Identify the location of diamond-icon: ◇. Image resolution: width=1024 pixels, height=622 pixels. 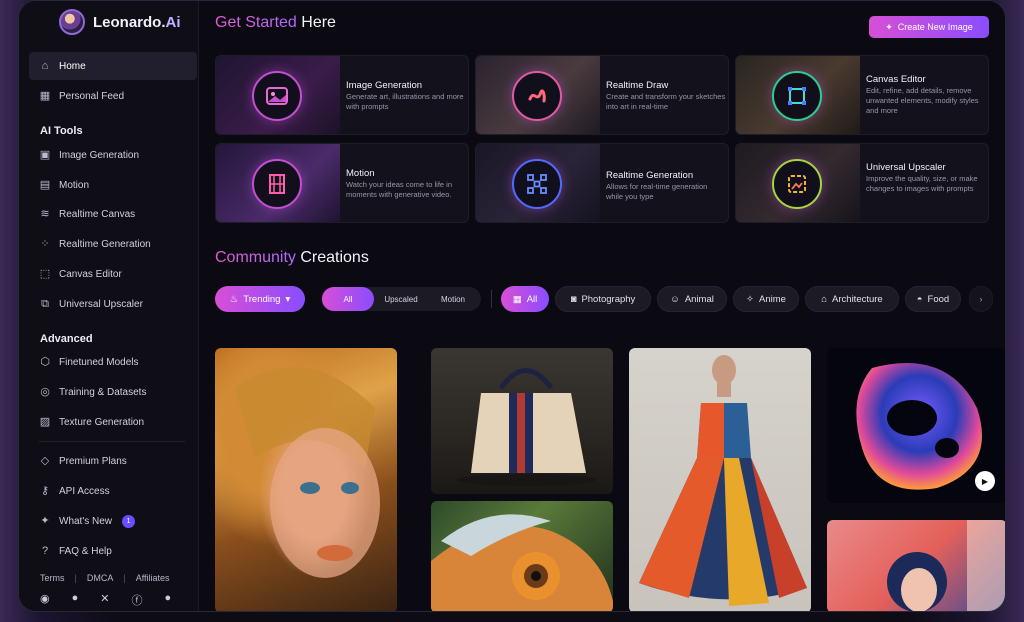
(45, 461).